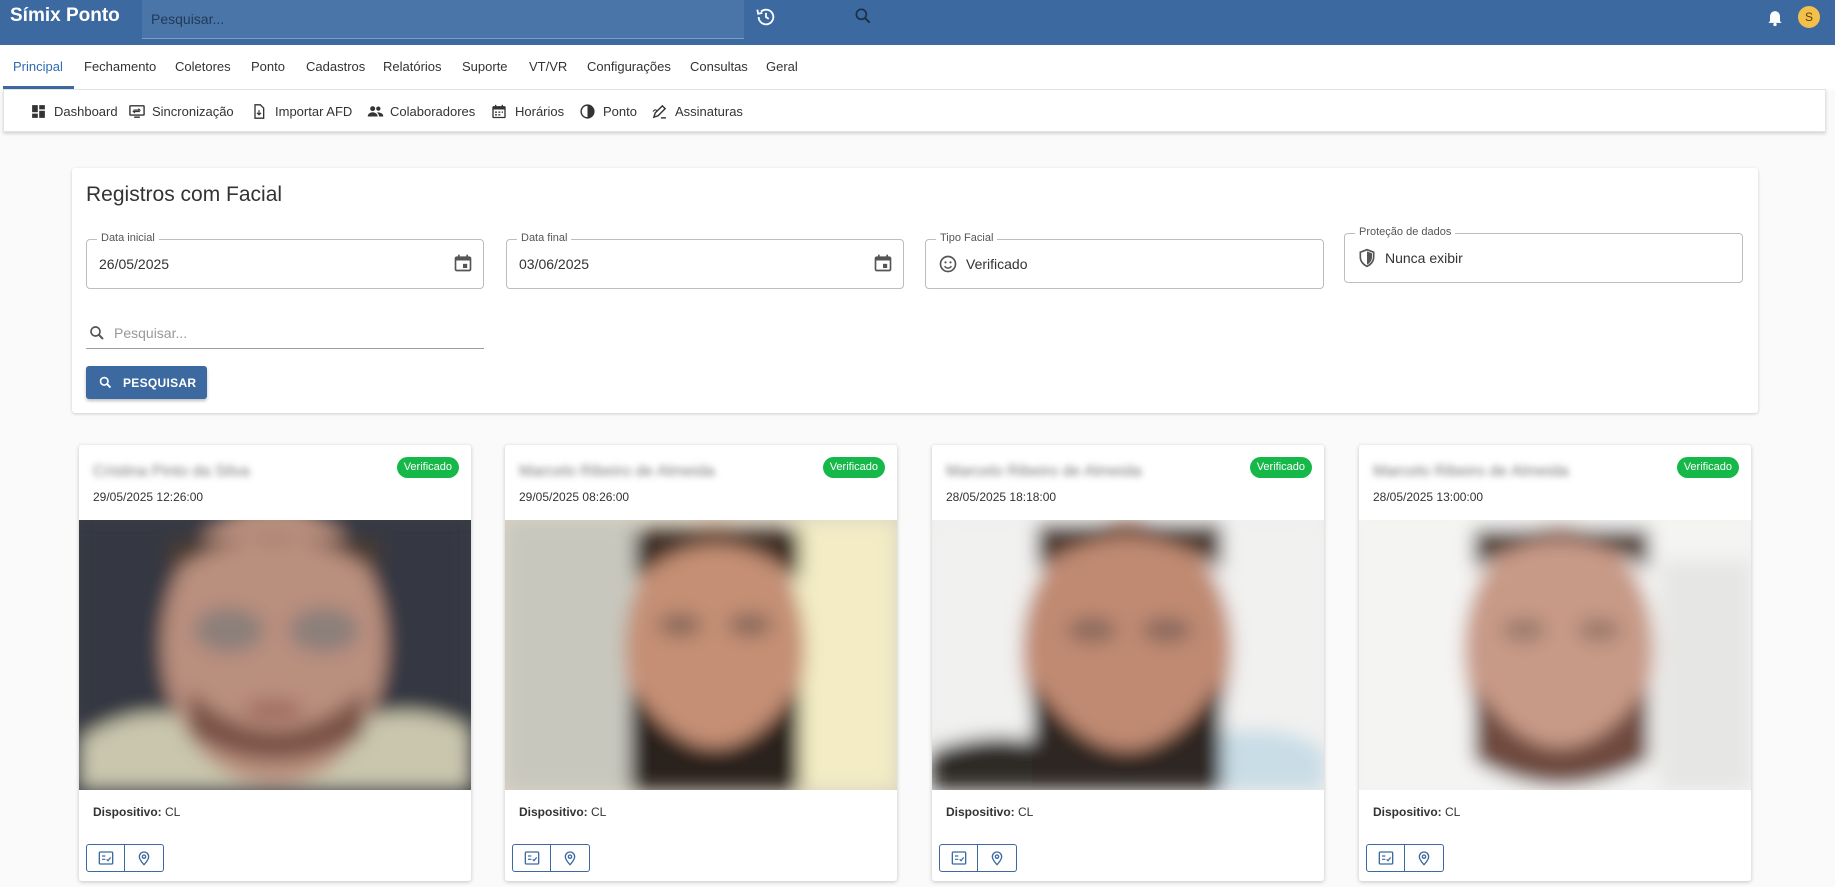 The width and height of the screenshot is (1835, 887). Describe the element at coordinates (160, 383) in the screenshot. I see `search-button-label: PESQUISAR` at that location.